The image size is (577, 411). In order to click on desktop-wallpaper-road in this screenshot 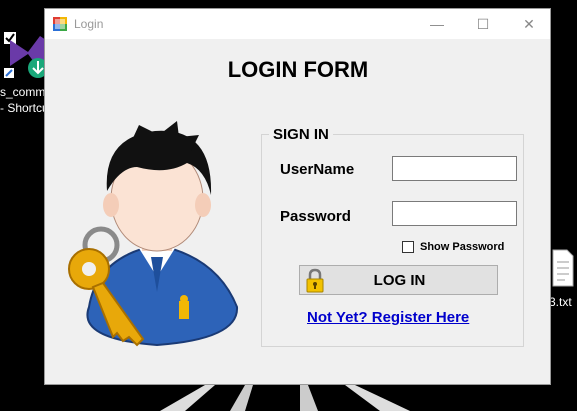, I will do `click(285, 398)`.